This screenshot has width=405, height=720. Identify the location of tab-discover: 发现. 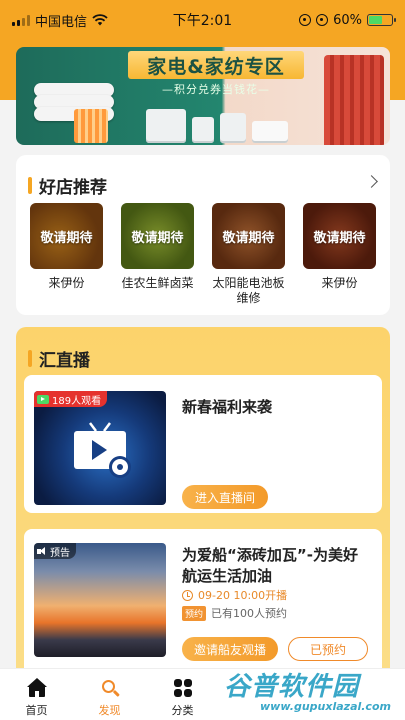
(109, 694).